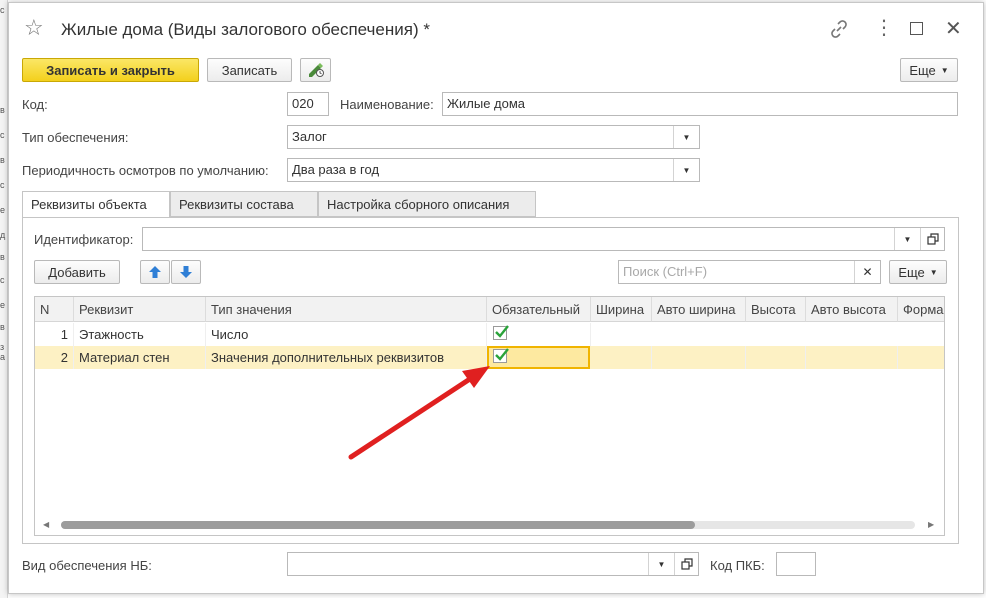 The image size is (986, 598). Describe the element at coordinates (796, 564) in the screenshot. I see `pkb-field` at that location.